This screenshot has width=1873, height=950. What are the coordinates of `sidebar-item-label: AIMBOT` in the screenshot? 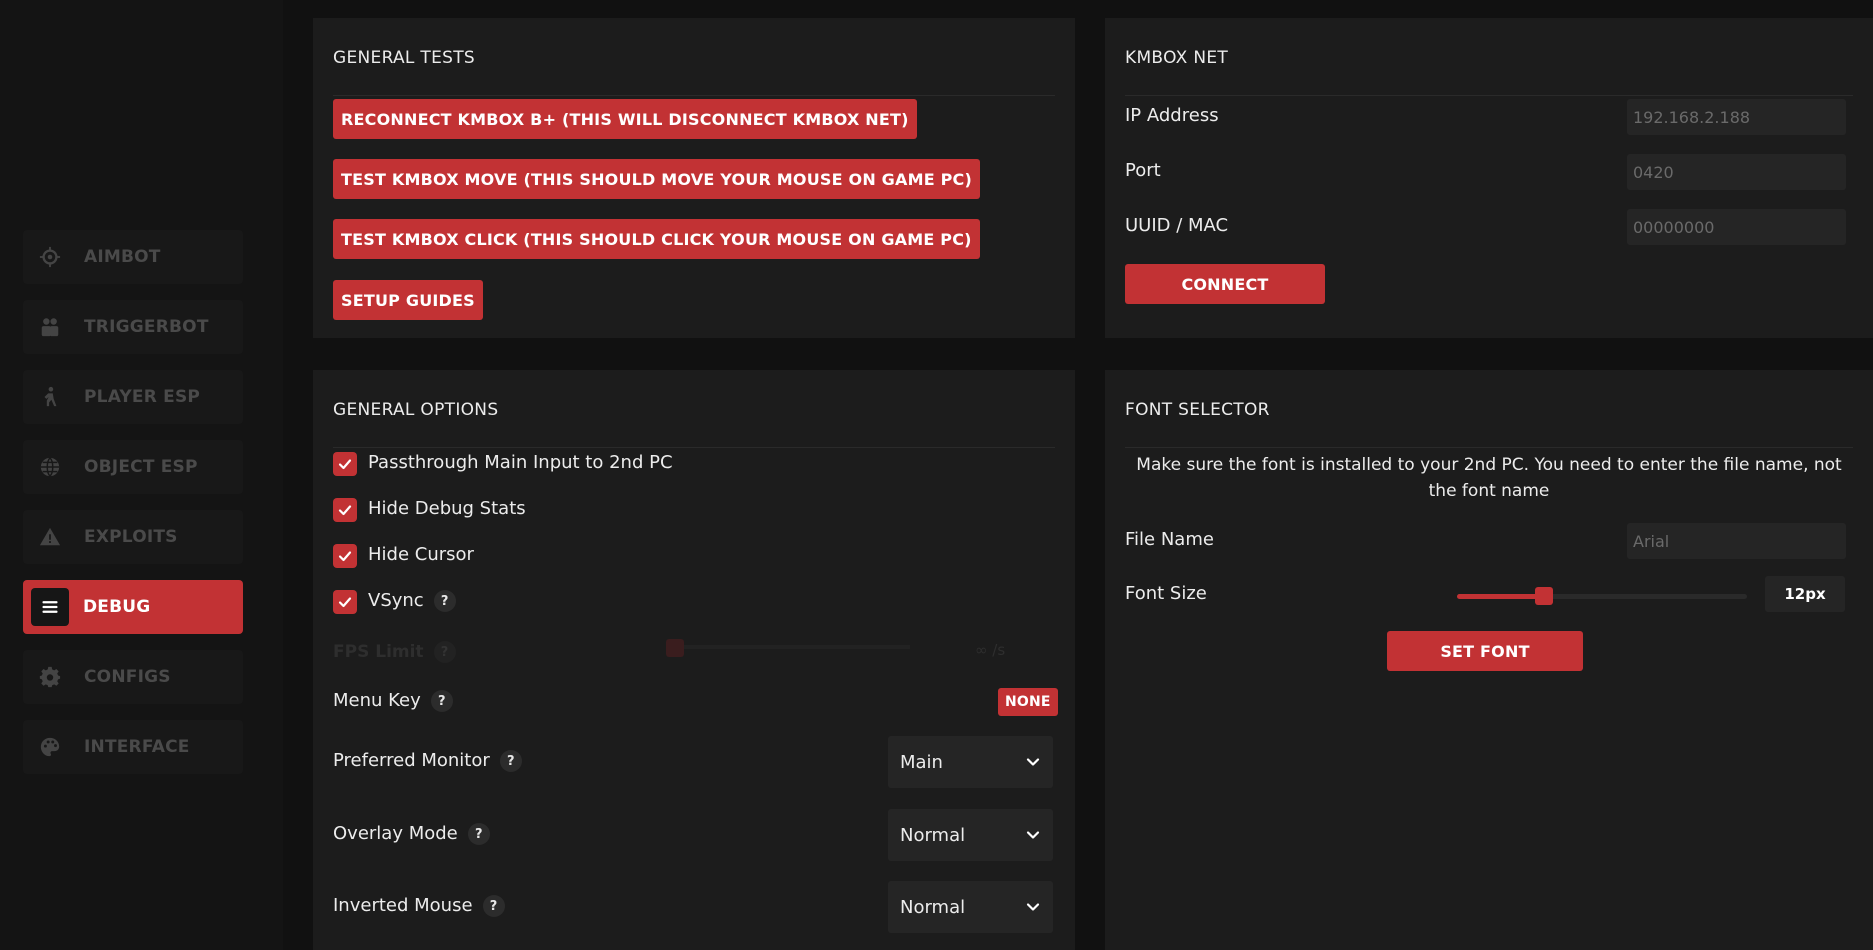 It's located at (122, 257).